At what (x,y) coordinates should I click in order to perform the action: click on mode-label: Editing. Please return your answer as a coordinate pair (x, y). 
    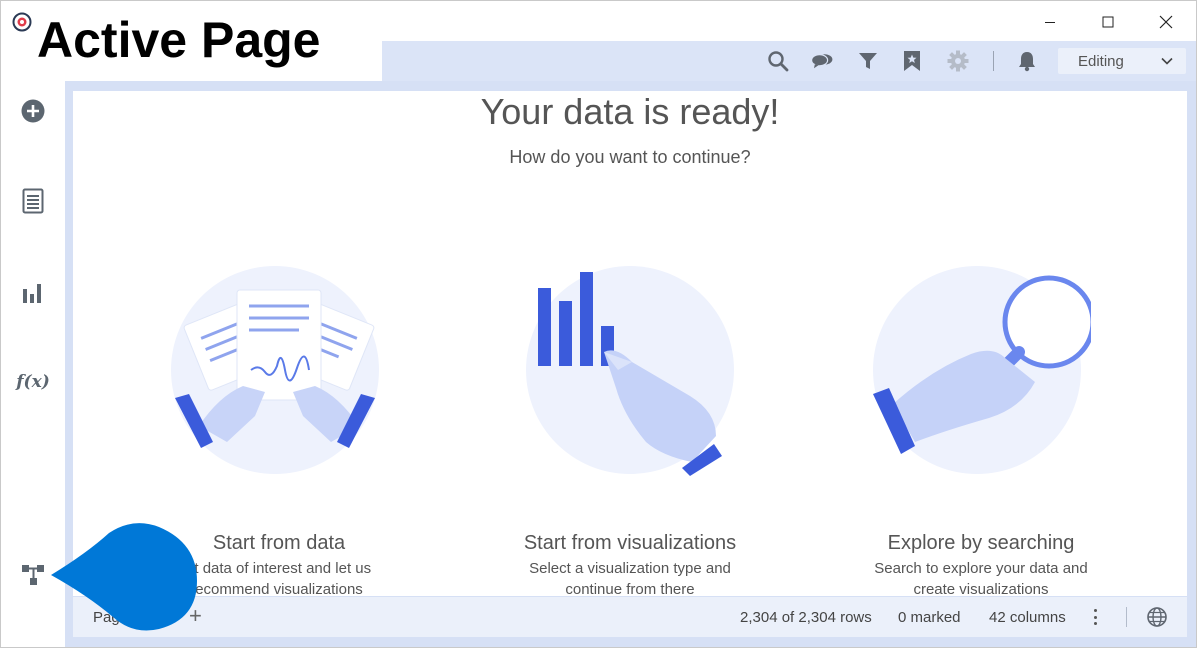
    Looking at the image, I should click on (1101, 61).